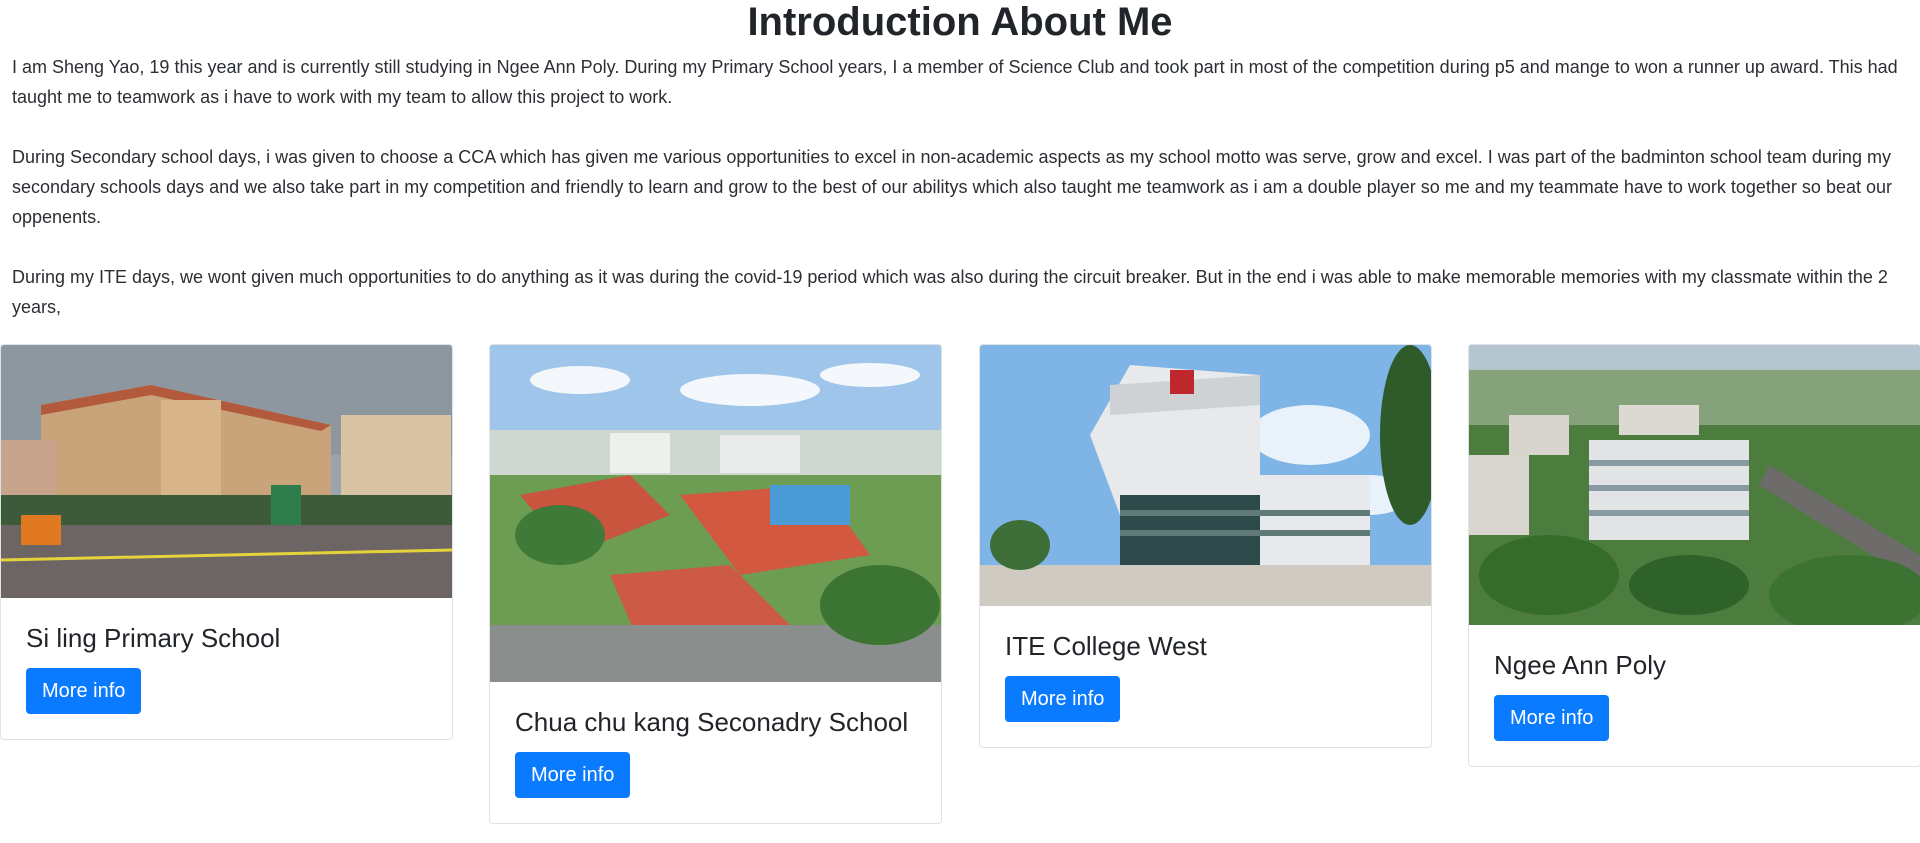 The width and height of the screenshot is (1920, 843). What do you see at coordinates (153, 638) in the screenshot?
I see `card-title: Si ling Primary School` at bounding box center [153, 638].